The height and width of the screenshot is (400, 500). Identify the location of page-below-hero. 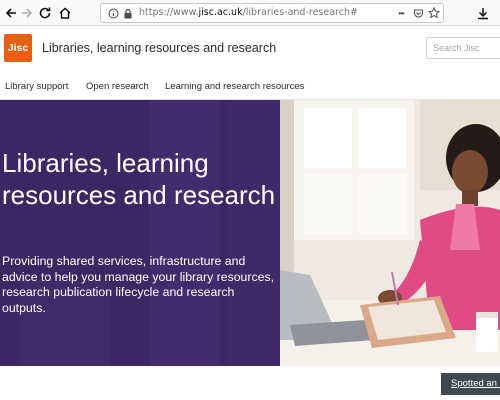
(250, 383).